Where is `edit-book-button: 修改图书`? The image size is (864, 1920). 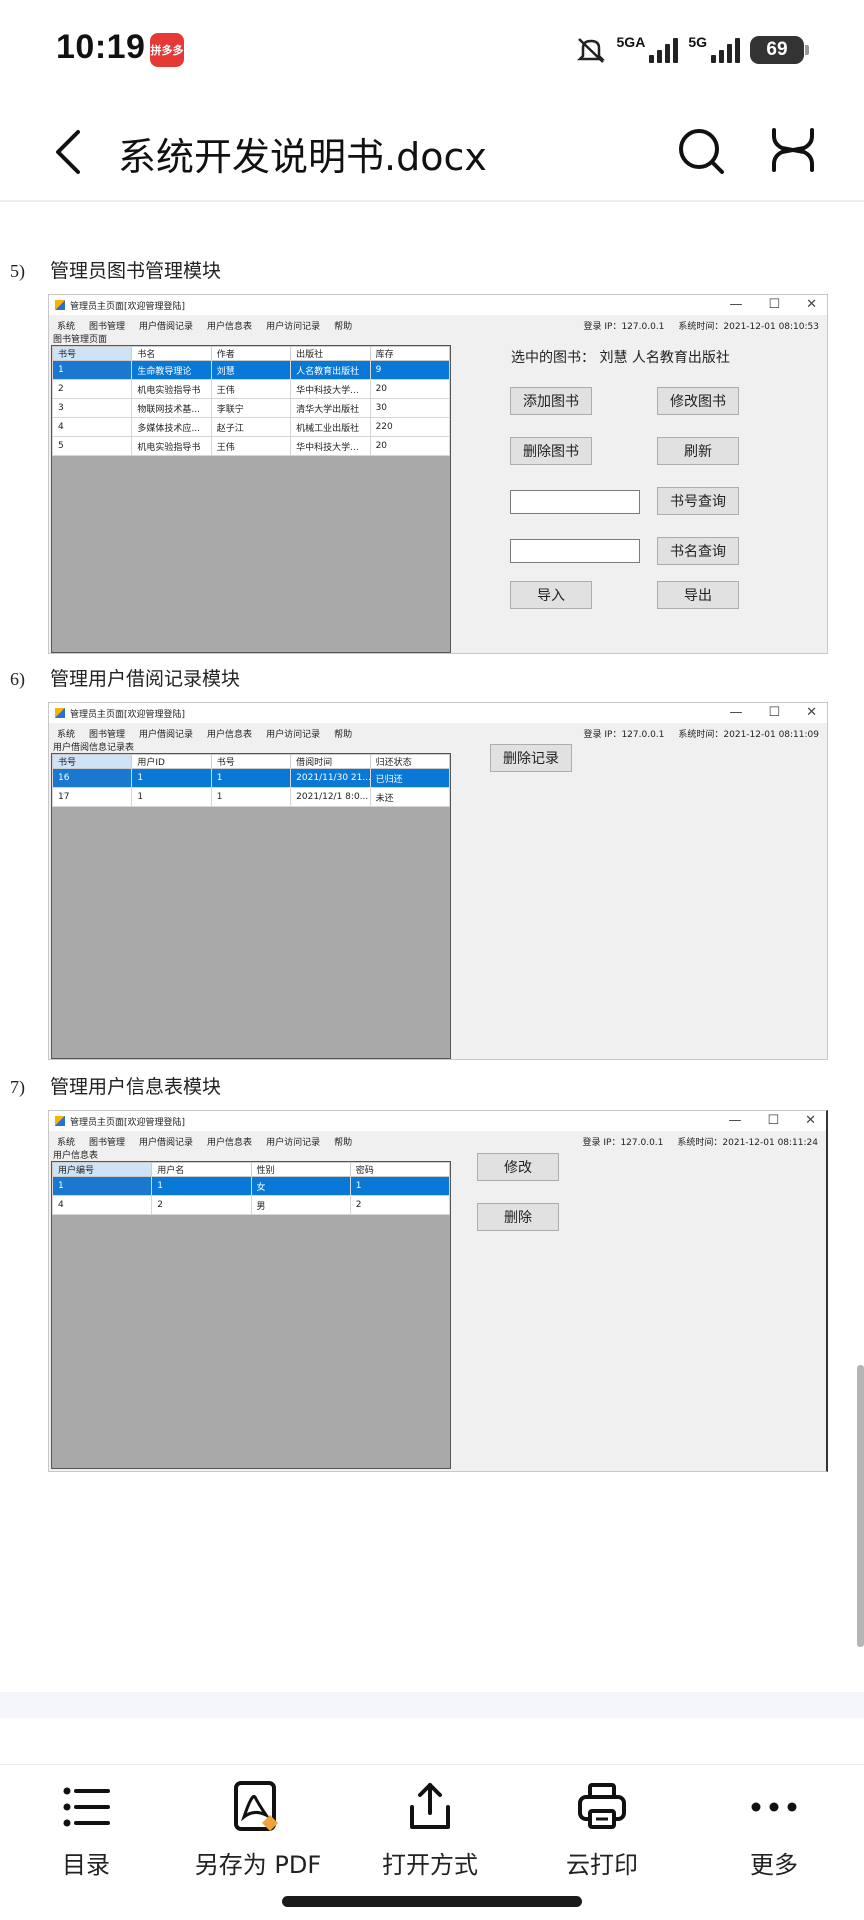
edit-book-button: 修改图书 is located at coordinates (698, 401).